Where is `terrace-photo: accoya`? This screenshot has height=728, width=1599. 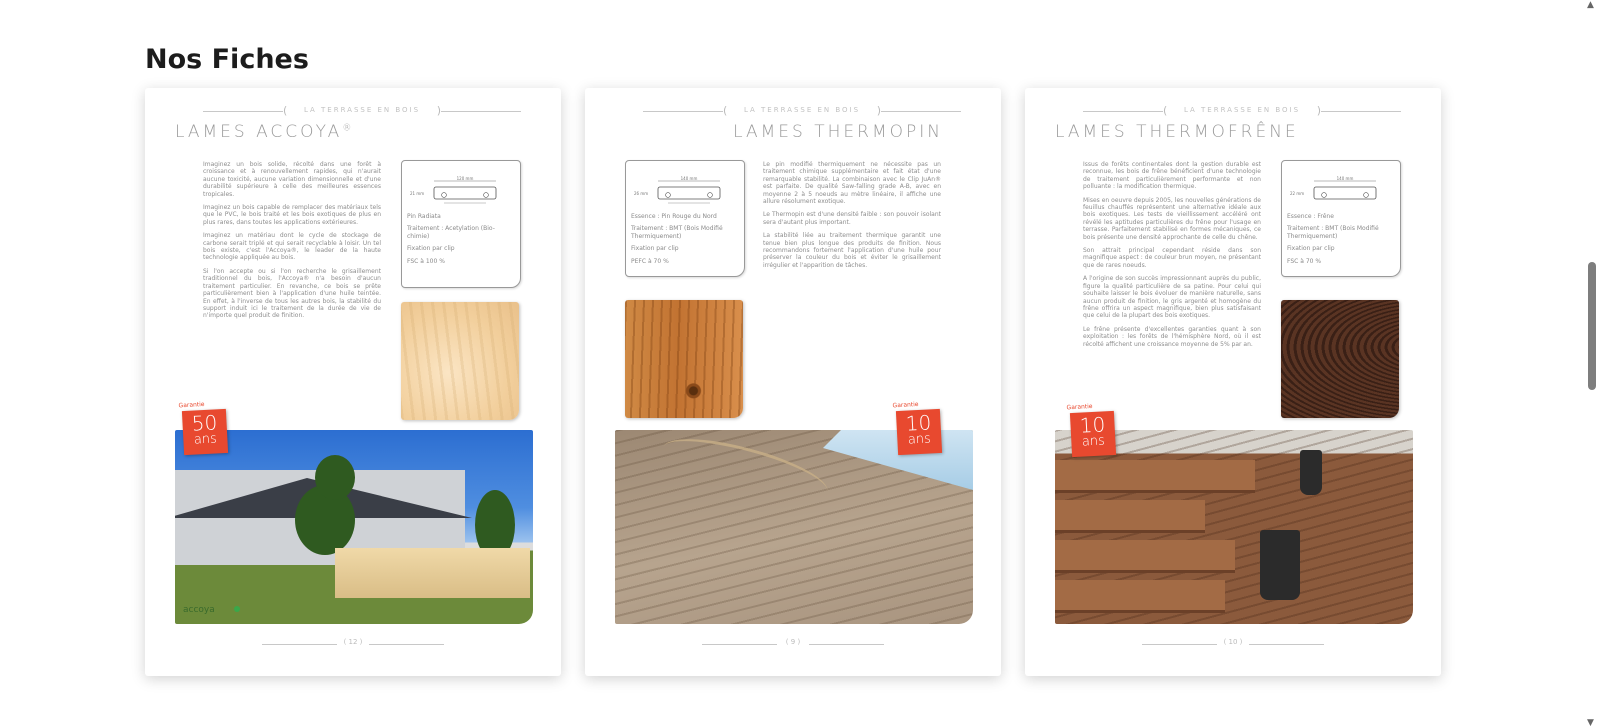
terrace-photo: accoya is located at coordinates (354, 527).